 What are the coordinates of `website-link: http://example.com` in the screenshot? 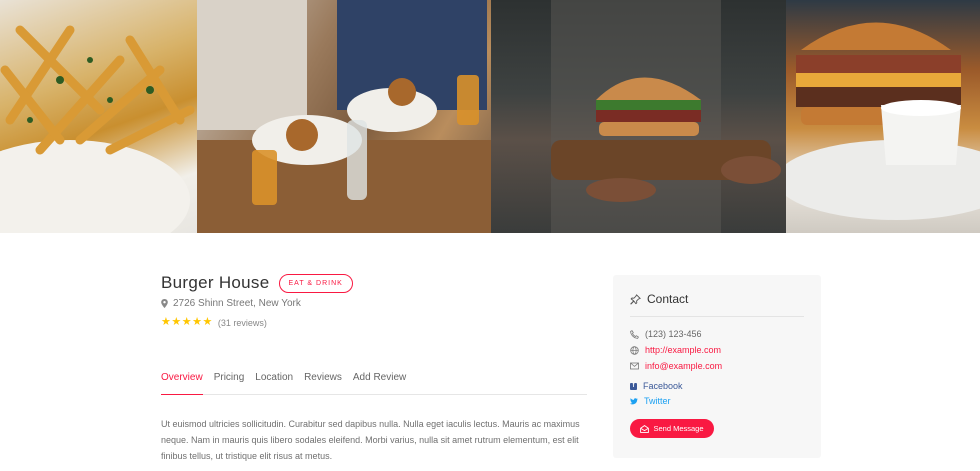 It's located at (683, 350).